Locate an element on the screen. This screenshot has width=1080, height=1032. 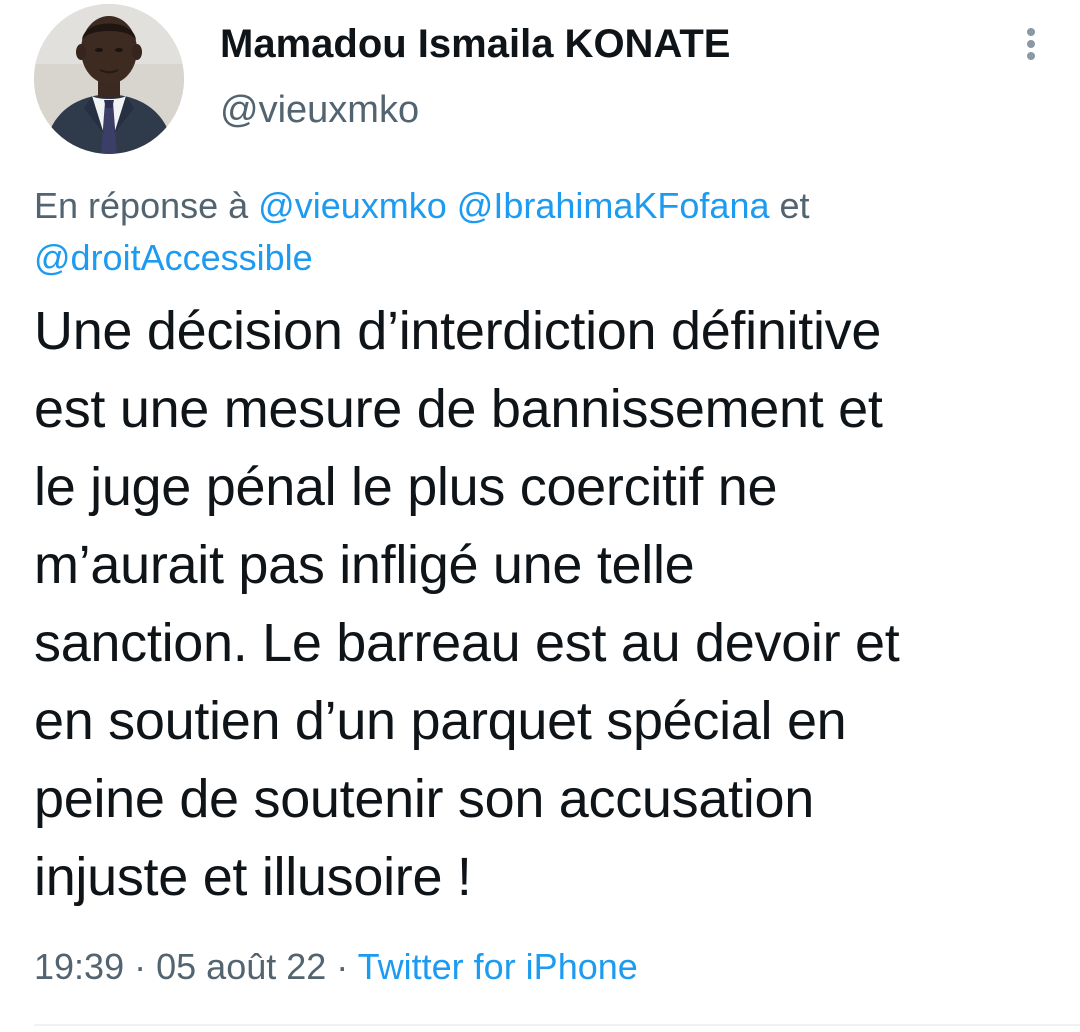
avatar is located at coordinates (109, 79).